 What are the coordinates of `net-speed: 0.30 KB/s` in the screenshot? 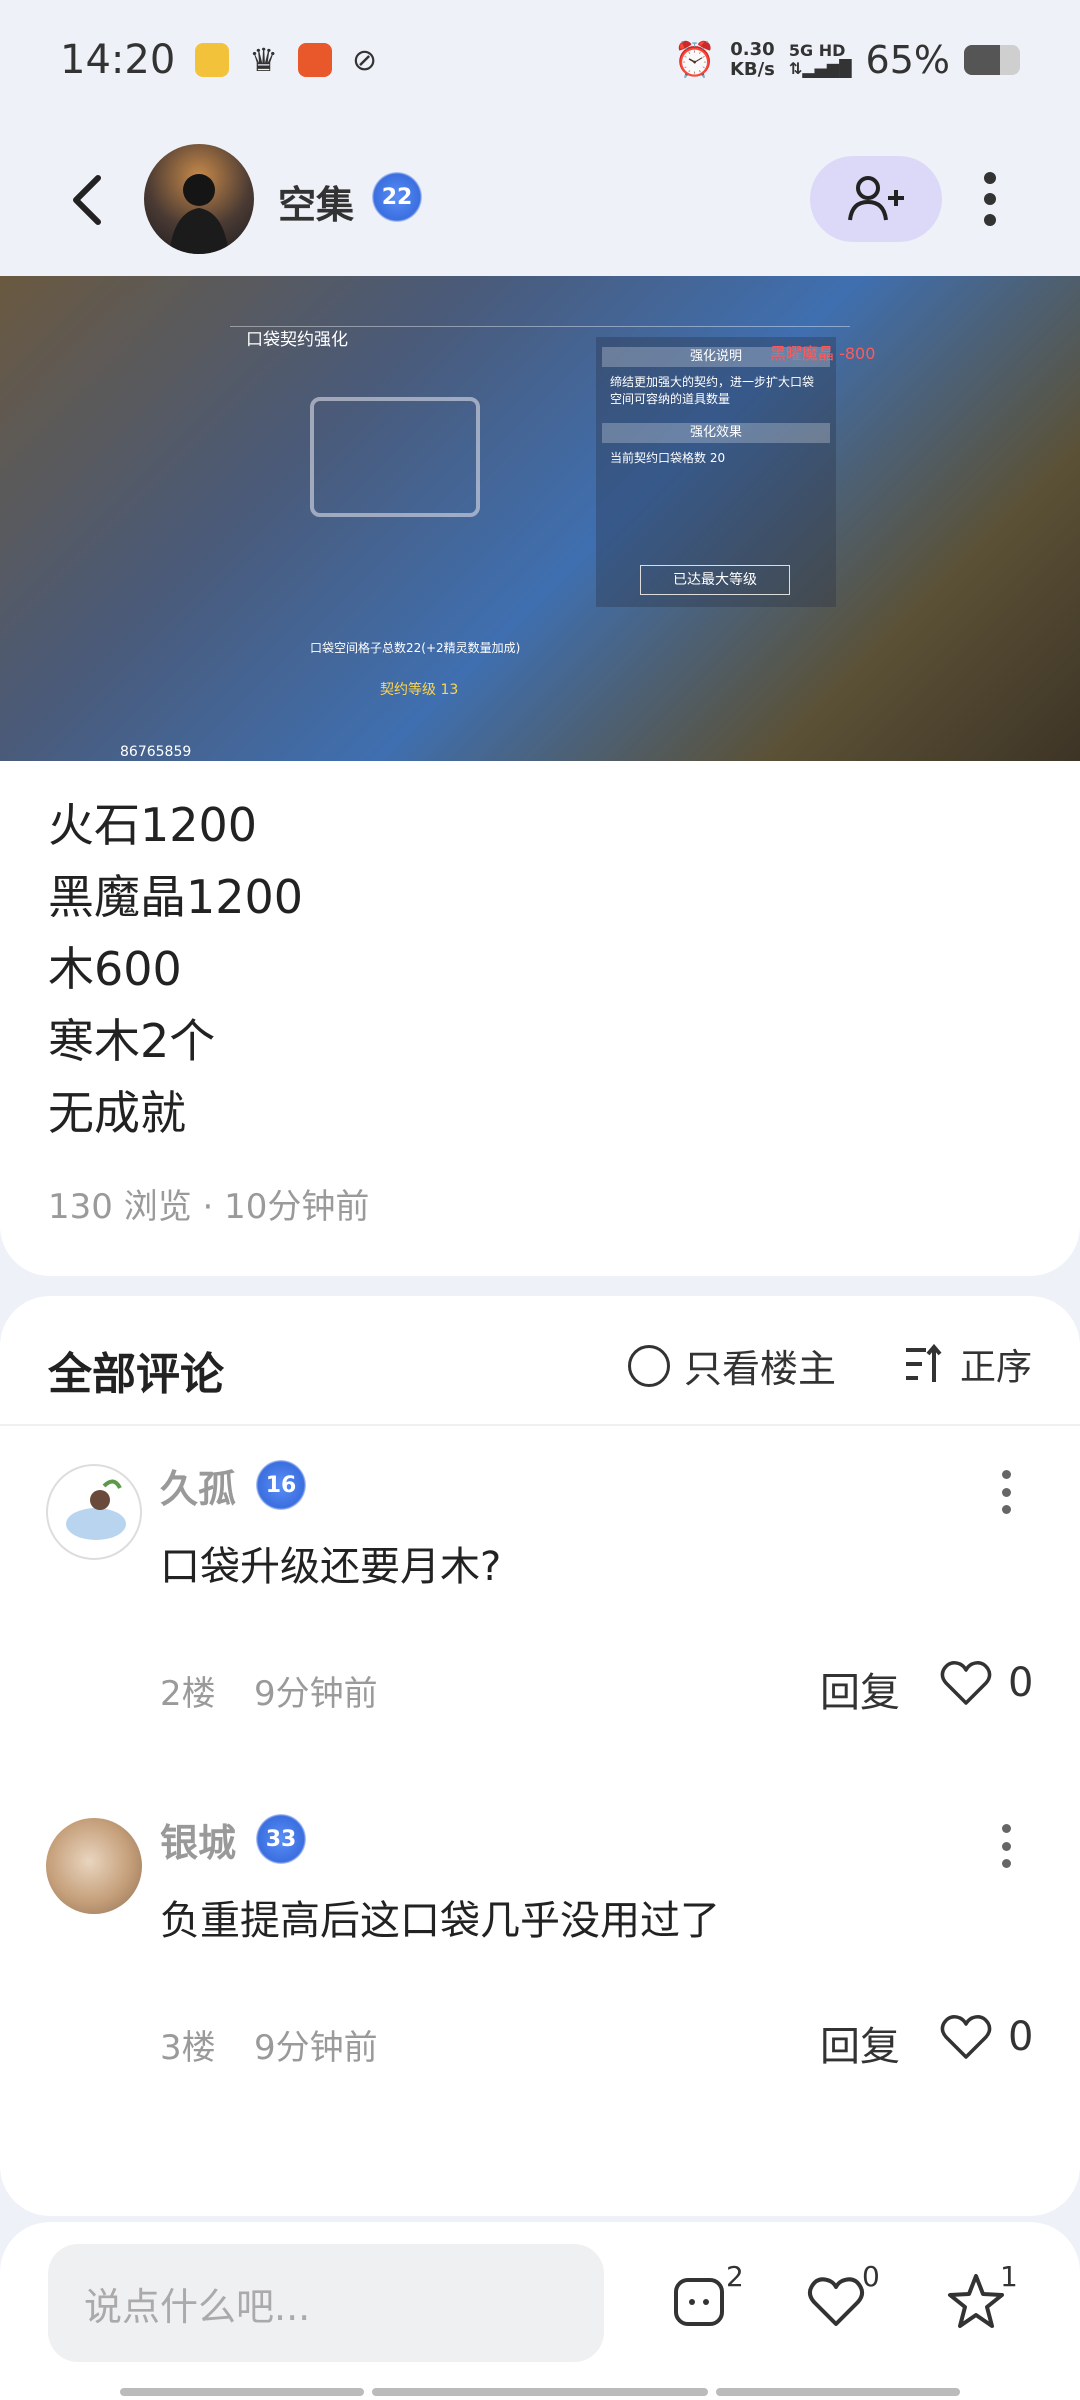 It's located at (752, 59).